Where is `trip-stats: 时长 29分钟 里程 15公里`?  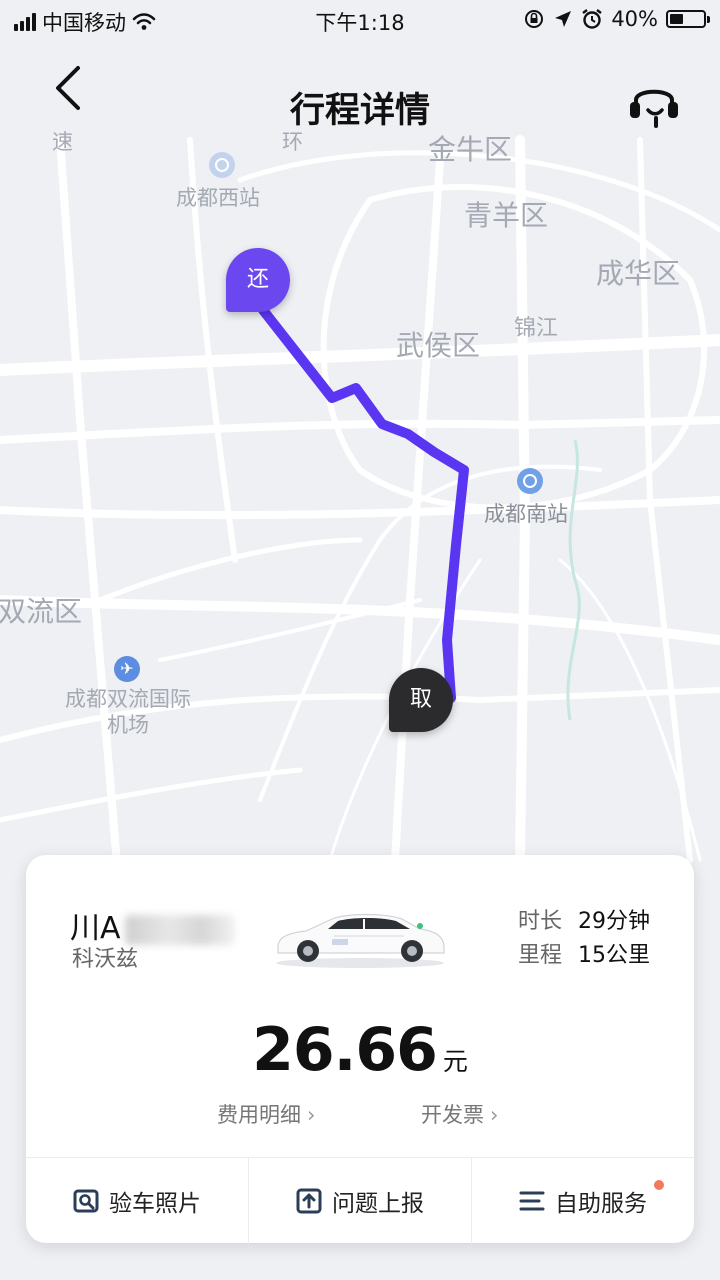
trip-stats: 时长 29分钟 里程 15公里 is located at coordinates (584, 939).